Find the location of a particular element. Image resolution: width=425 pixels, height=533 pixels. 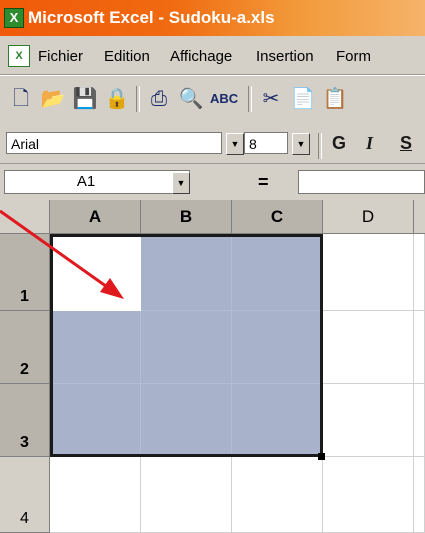

annotation-arrow is located at coordinates (62, 254).